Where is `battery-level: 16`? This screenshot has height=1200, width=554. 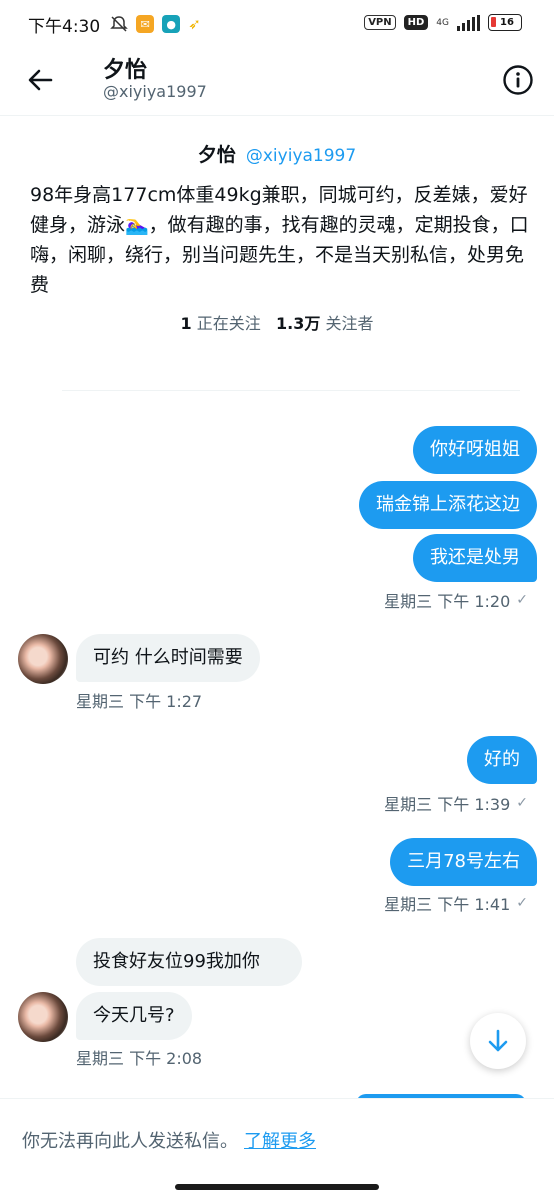
battery-level: 16 is located at coordinates (507, 22).